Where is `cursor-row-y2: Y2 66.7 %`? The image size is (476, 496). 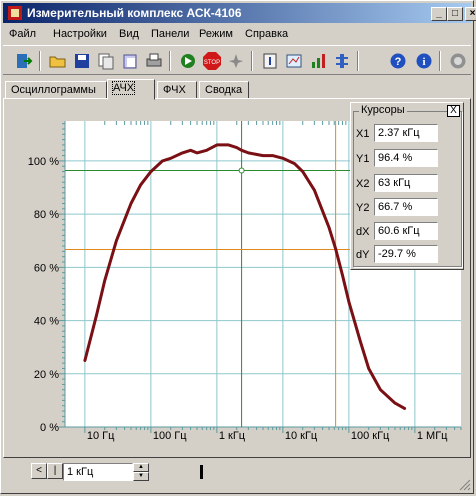
cursor-row-y2: Y2 66.7 % is located at coordinates (407, 208).